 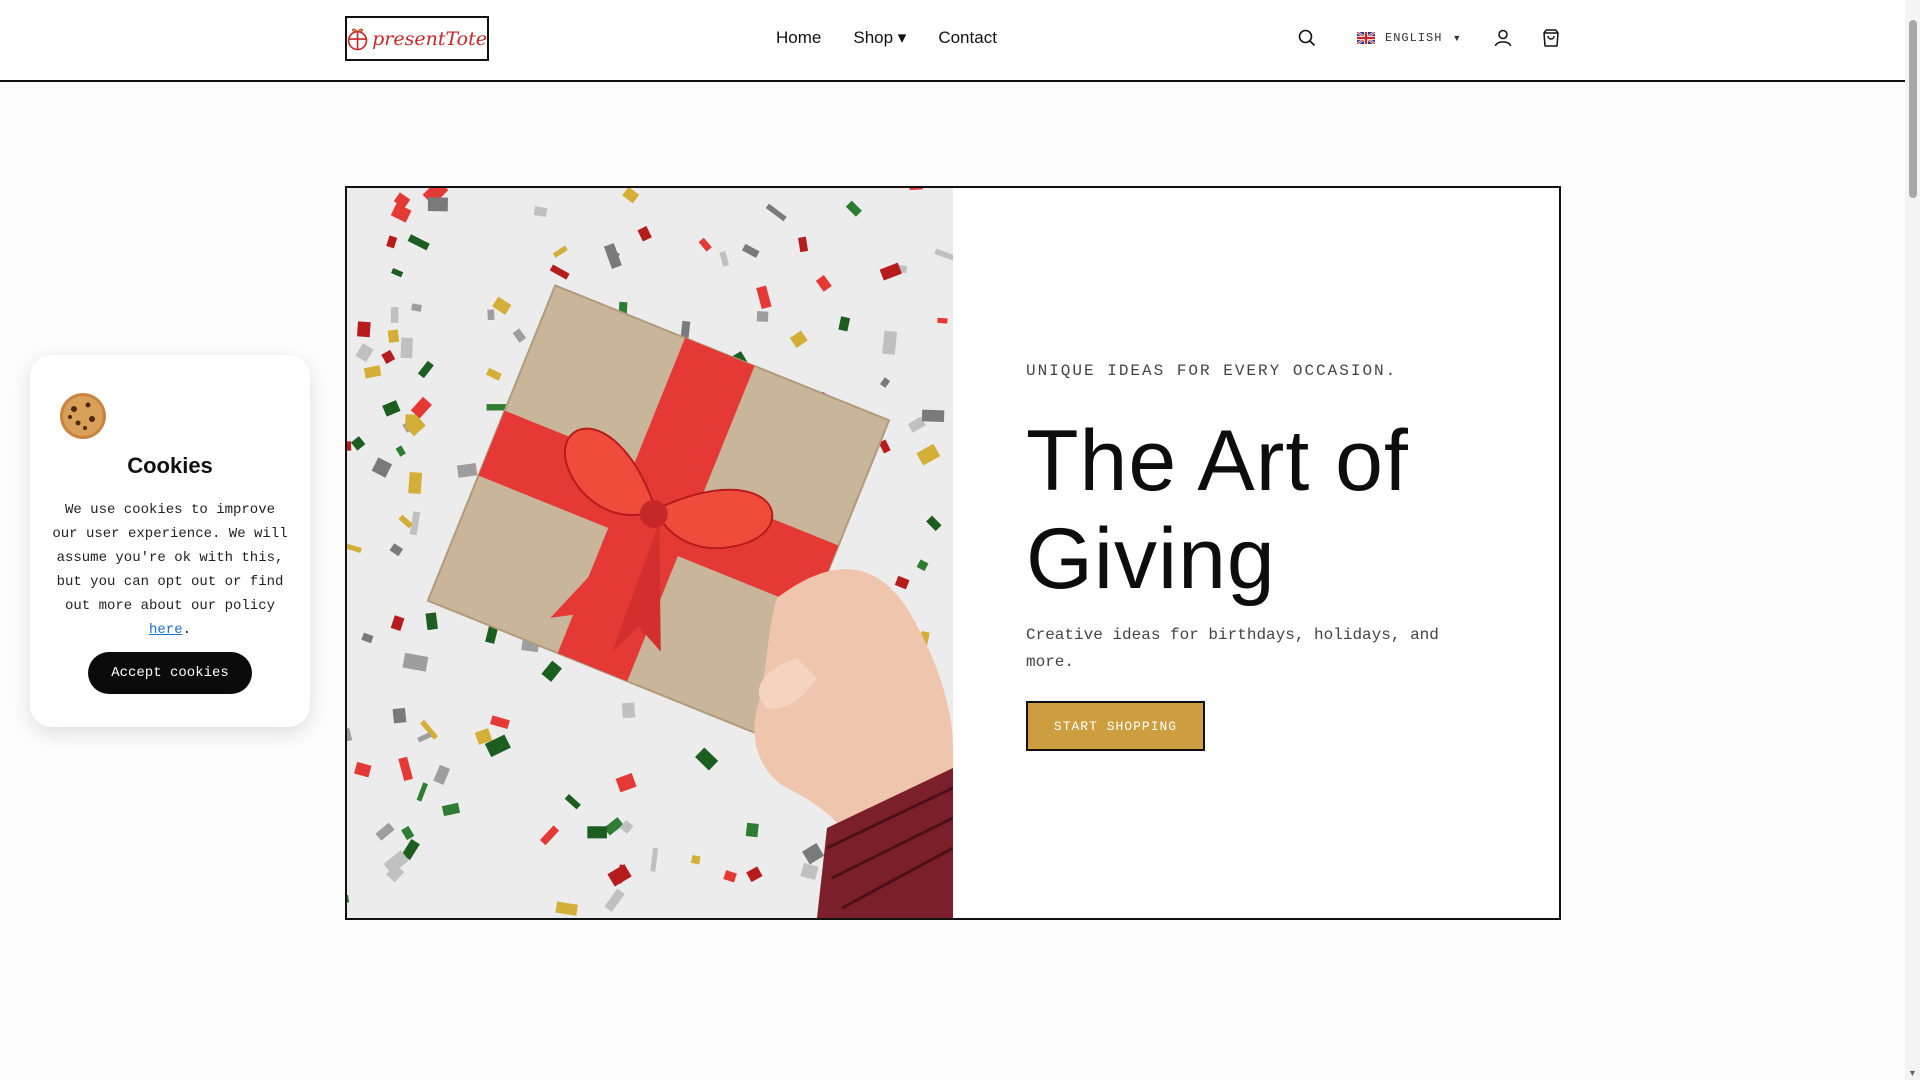 What do you see at coordinates (1457, 38) in the screenshot?
I see `caret-down-icon: ▼` at bounding box center [1457, 38].